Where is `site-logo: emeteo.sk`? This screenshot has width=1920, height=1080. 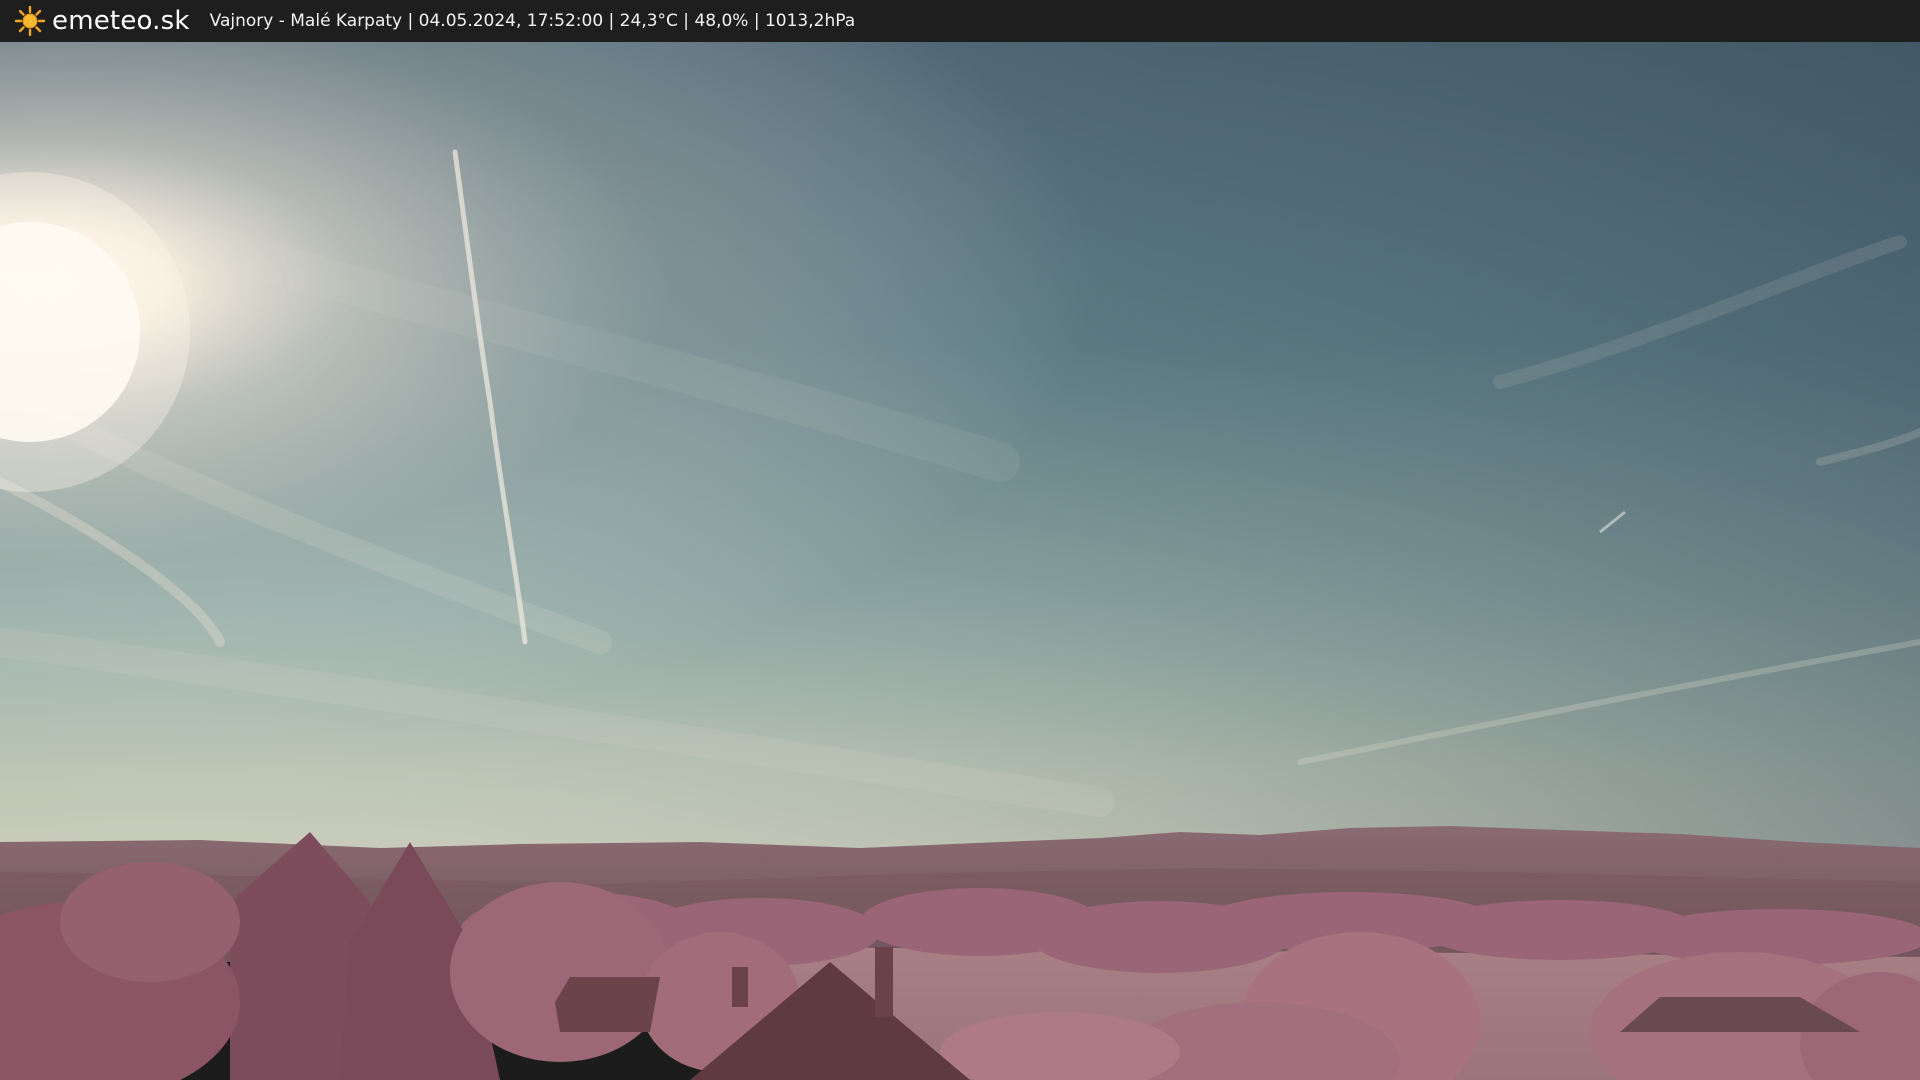 site-logo: emeteo.sk is located at coordinates (102, 21).